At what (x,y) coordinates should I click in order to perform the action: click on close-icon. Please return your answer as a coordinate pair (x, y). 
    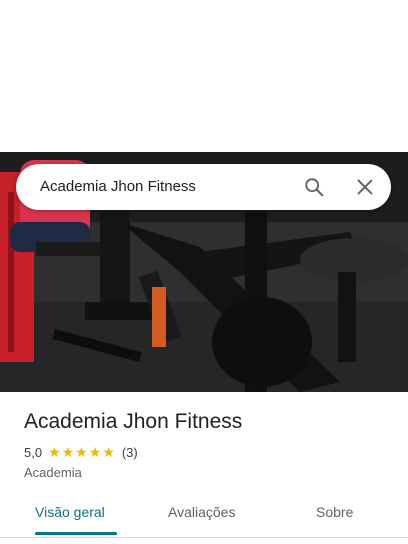
    Looking at the image, I should click on (365, 187).